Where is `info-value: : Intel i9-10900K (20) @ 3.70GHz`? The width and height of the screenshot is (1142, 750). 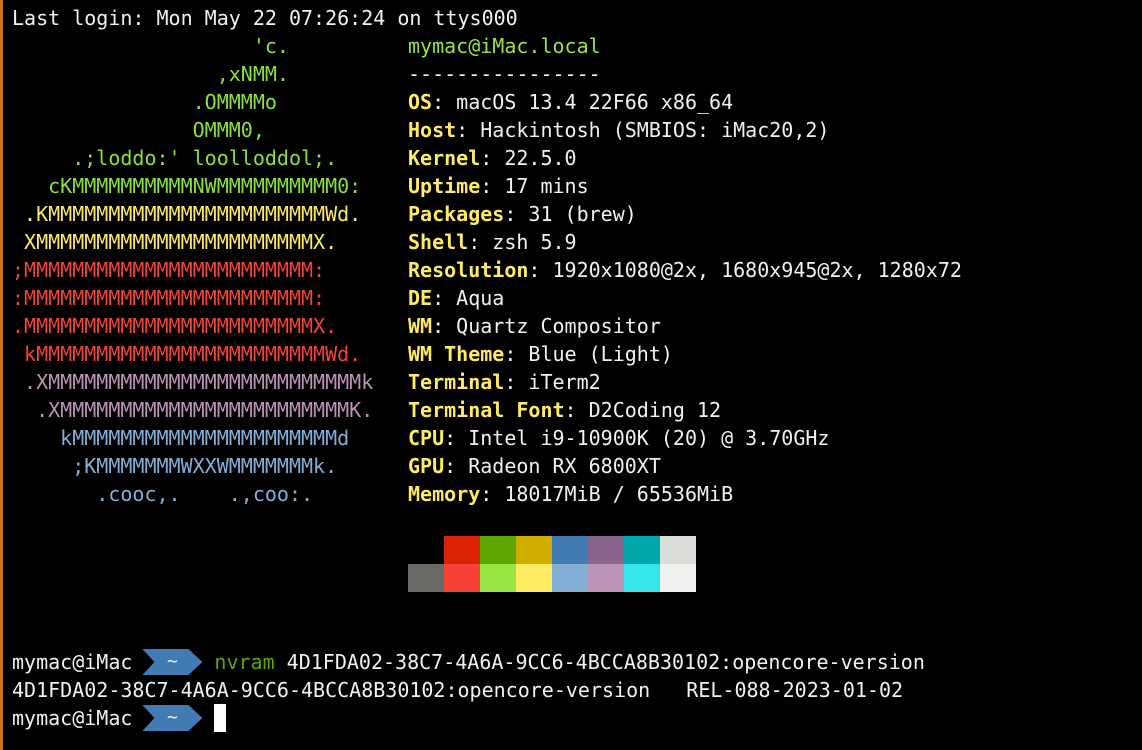
info-value: : Intel i9-10900K (20) @ 3.70GHz is located at coordinates (637, 438).